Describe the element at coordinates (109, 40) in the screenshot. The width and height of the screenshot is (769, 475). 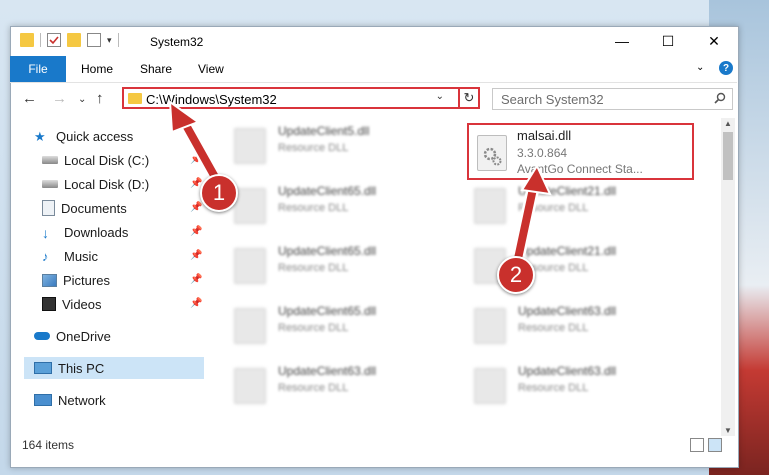
I see `qat-dropdown-icon: ▾` at that location.